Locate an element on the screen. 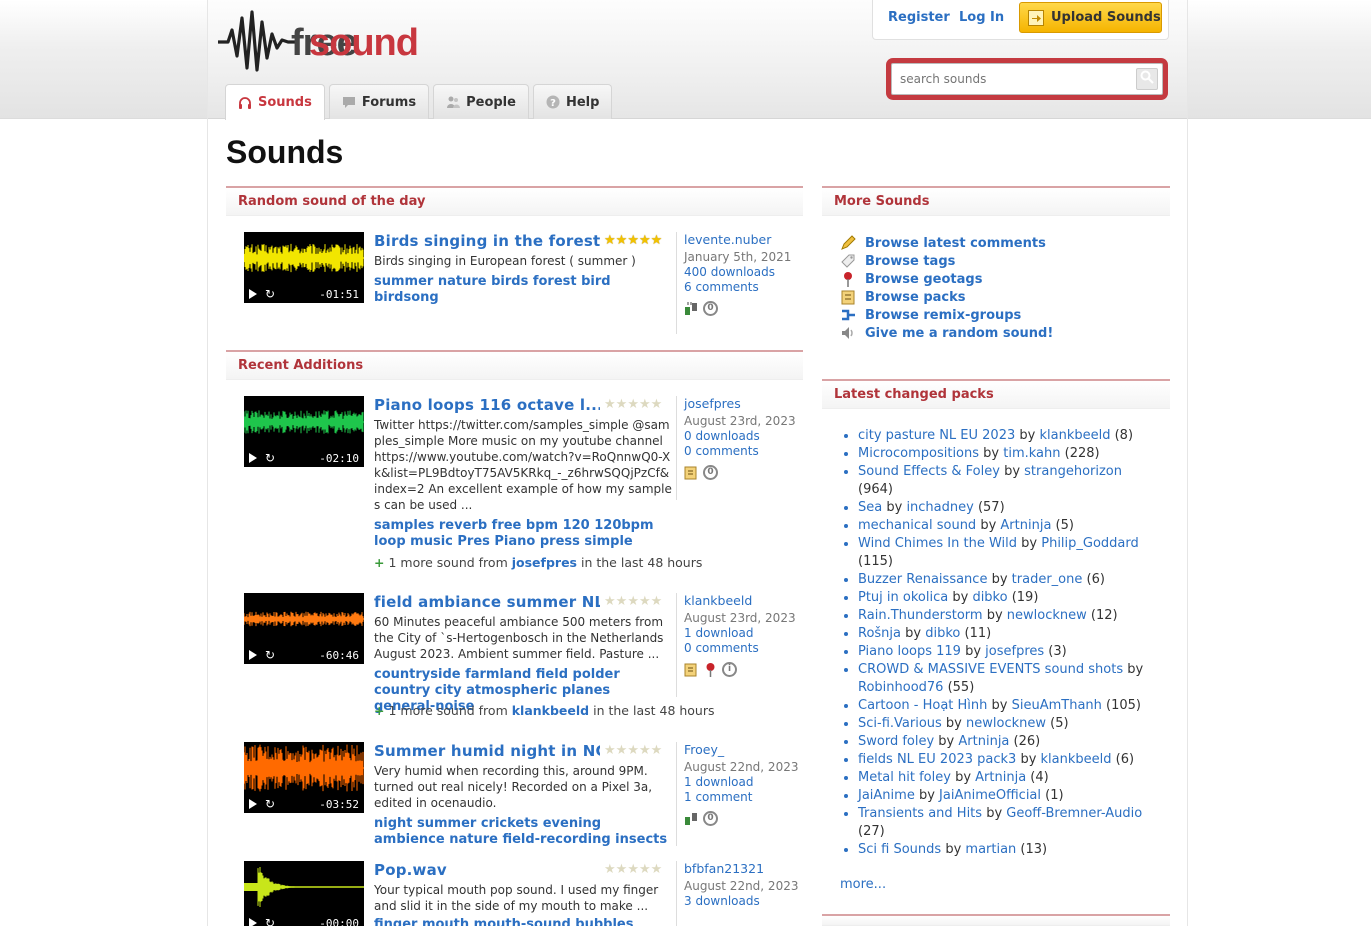 The width and height of the screenshot is (1371, 926). downloads-link: 1 download is located at coordinates (742, 633).